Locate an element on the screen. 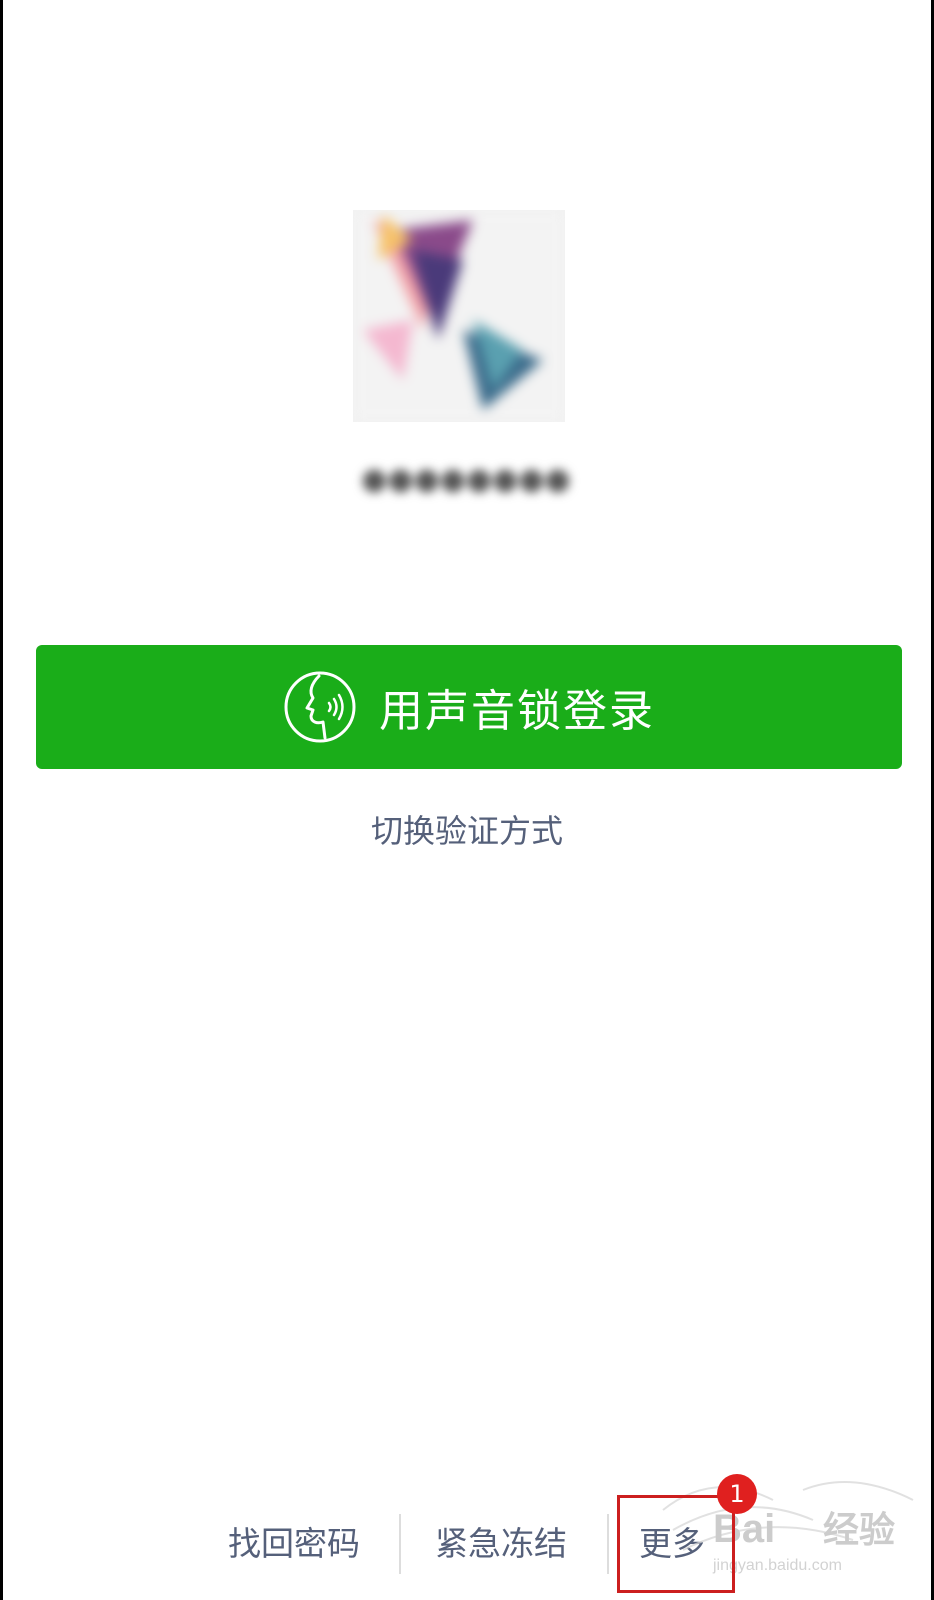 The image size is (934, 1600). blurred-profile-avatar-icon is located at coordinates (459, 316).